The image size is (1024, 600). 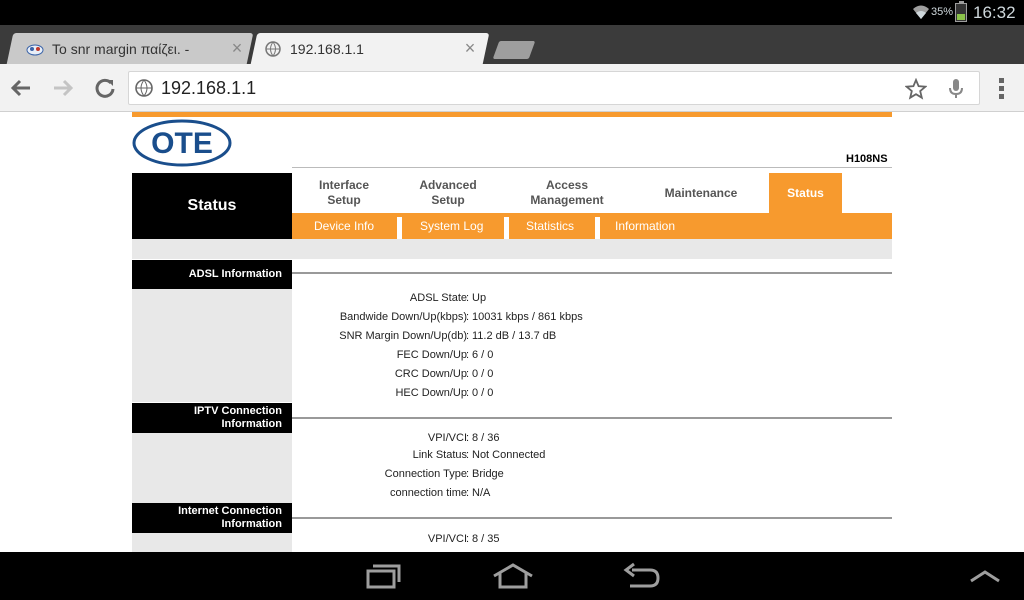 What do you see at coordinates (554, 88) in the screenshot?
I see `address-bar: 192.168.1.1` at bounding box center [554, 88].